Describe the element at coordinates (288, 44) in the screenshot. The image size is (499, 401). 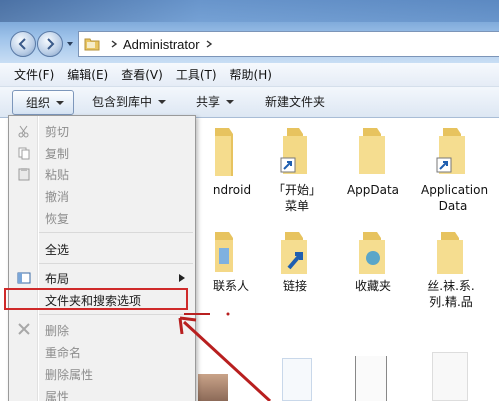
I see `address-box: Administrator` at that location.